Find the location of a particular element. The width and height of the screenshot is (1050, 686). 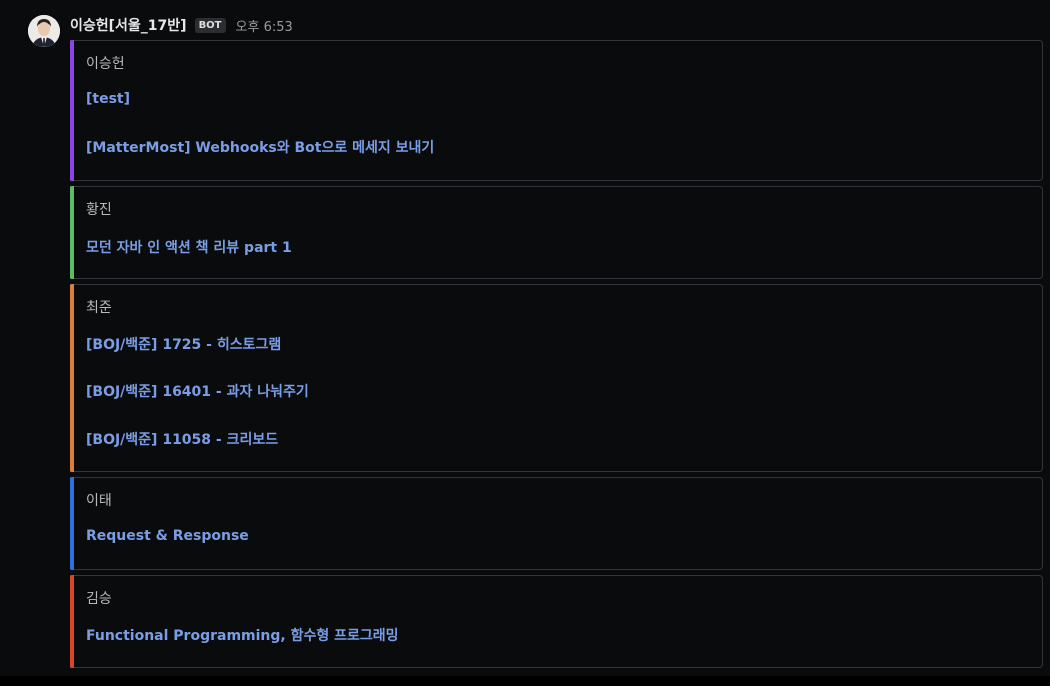

attachment-author: 황진 is located at coordinates (99, 210).